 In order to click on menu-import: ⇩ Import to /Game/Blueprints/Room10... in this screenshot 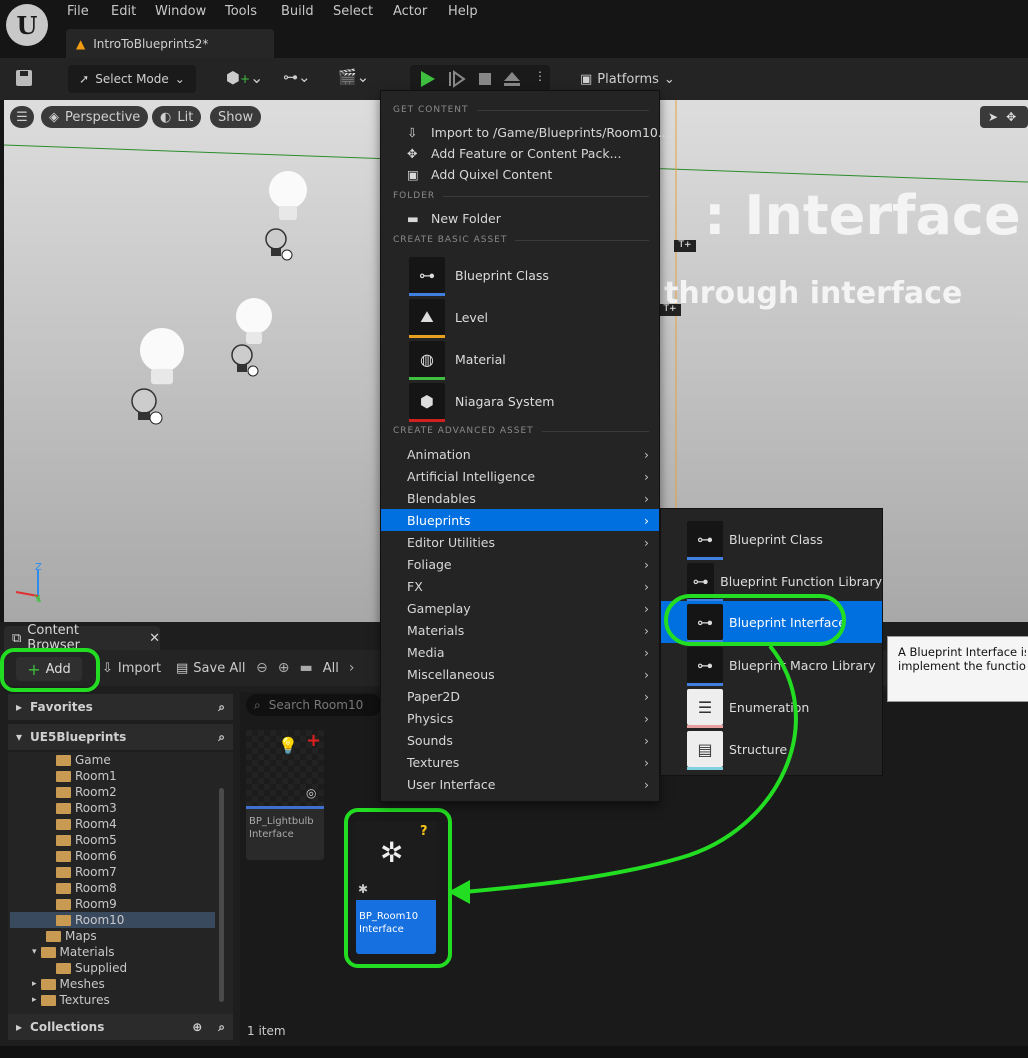, I will do `click(525, 132)`.